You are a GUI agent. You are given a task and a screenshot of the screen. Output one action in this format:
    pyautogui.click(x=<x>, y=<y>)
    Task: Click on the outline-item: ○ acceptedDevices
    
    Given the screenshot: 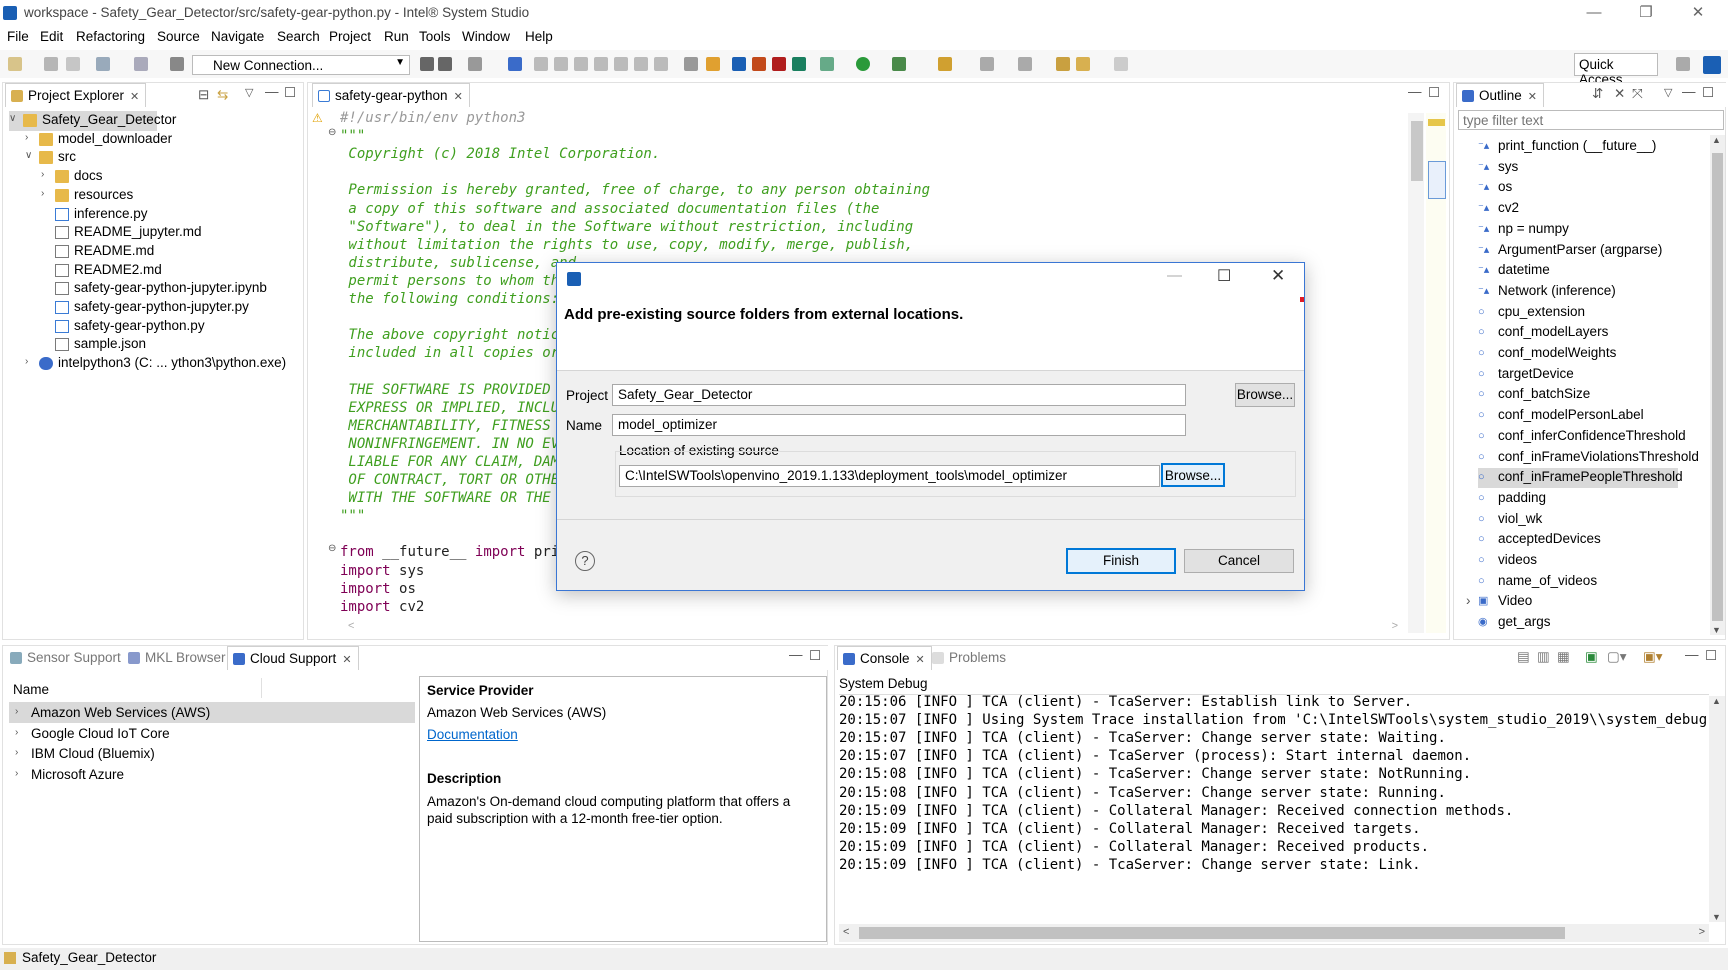 What is the action you would take?
    pyautogui.click(x=1591, y=540)
    